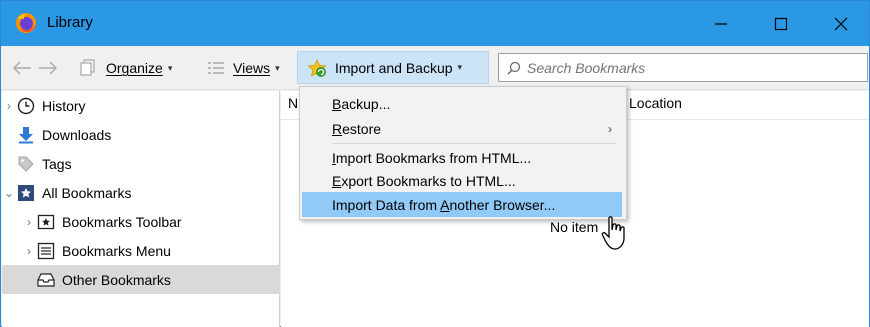  Describe the element at coordinates (435, 23) in the screenshot. I see `title-bar: Library` at that location.